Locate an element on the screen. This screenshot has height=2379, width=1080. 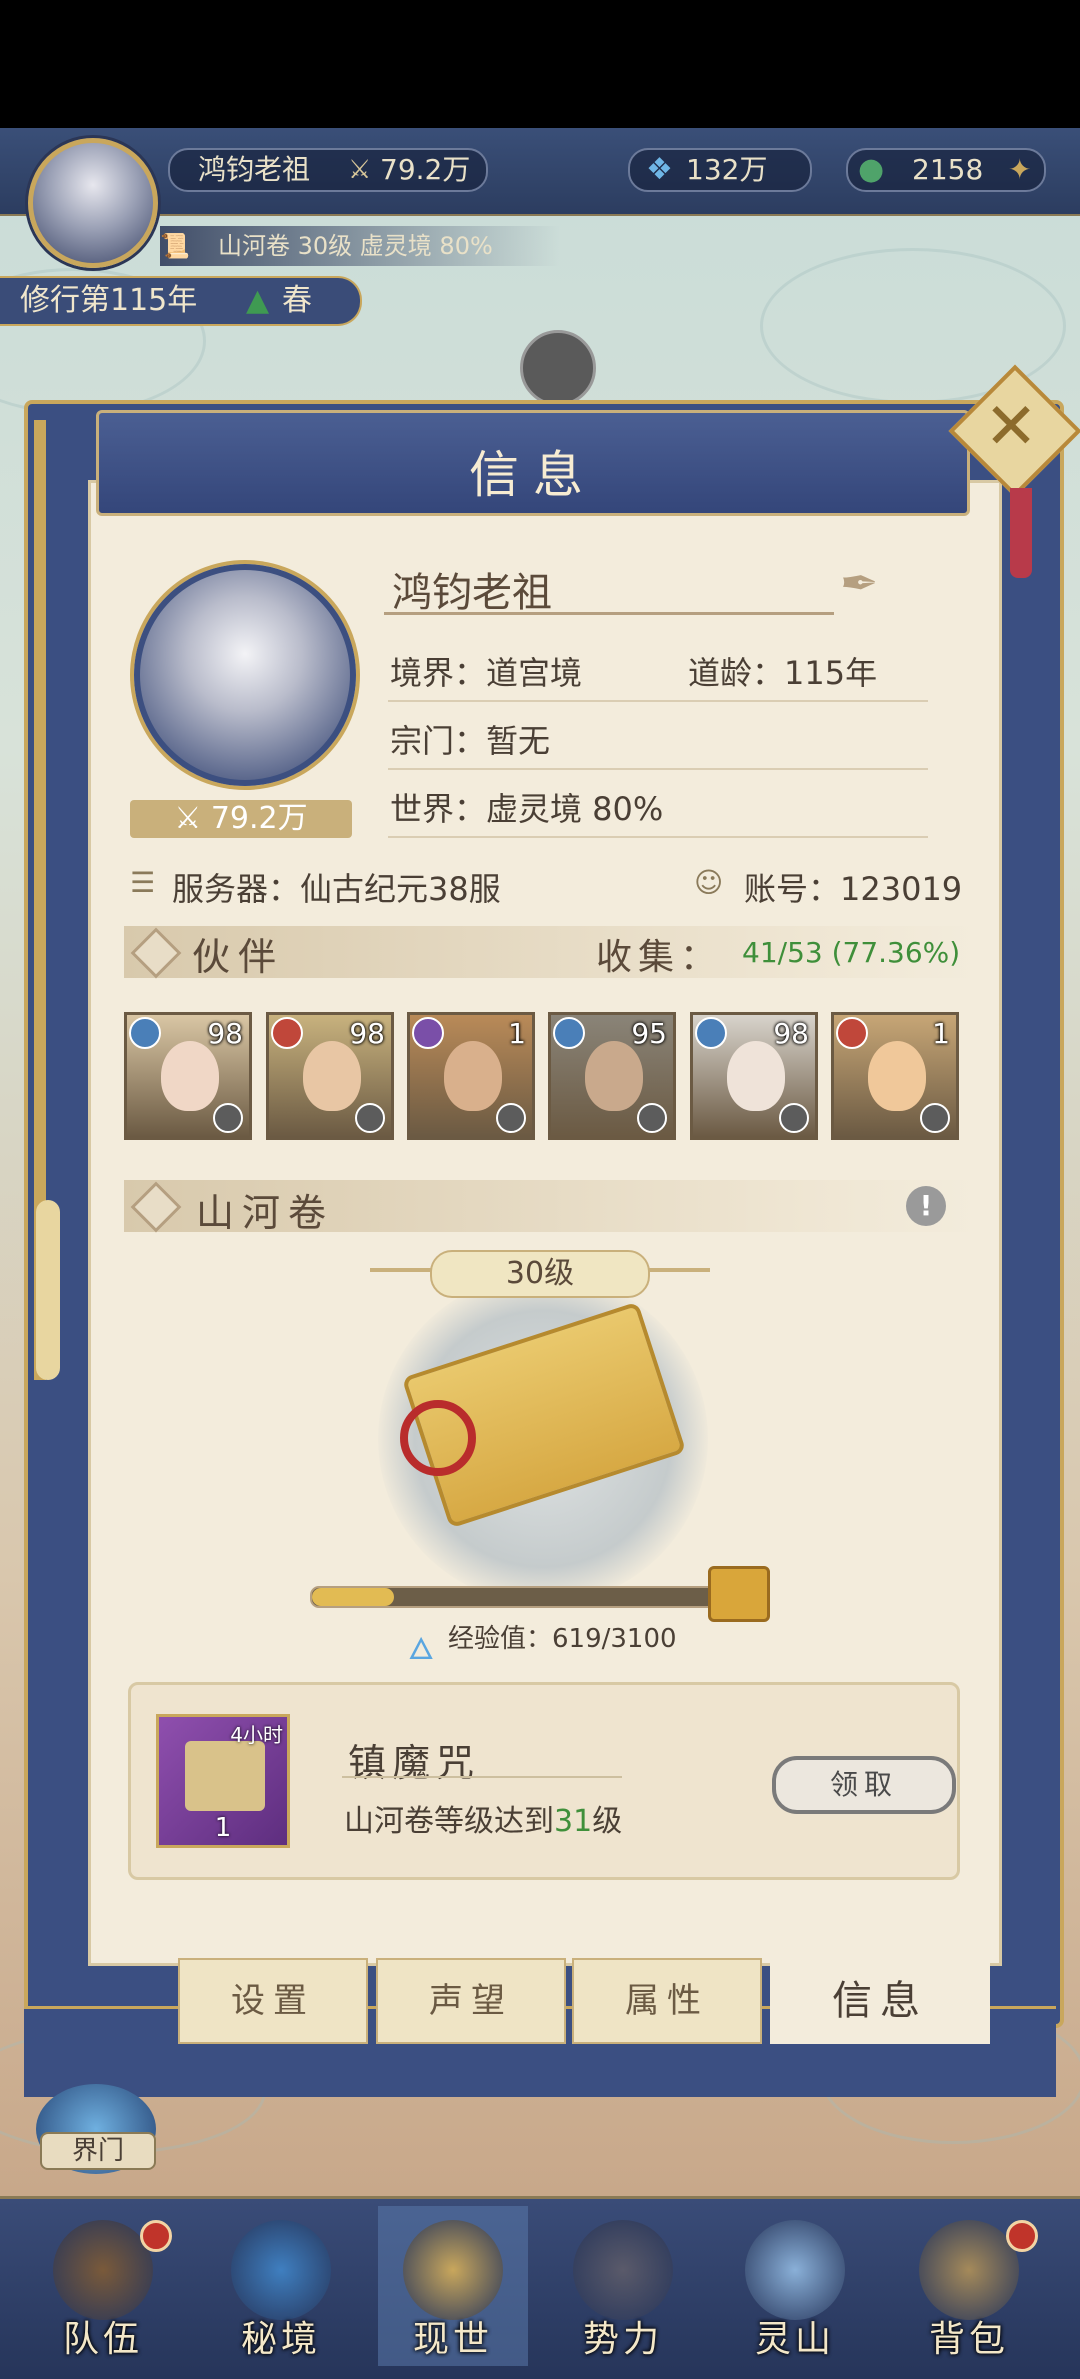
hud-jade: 2158 is located at coordinates (948, 169).